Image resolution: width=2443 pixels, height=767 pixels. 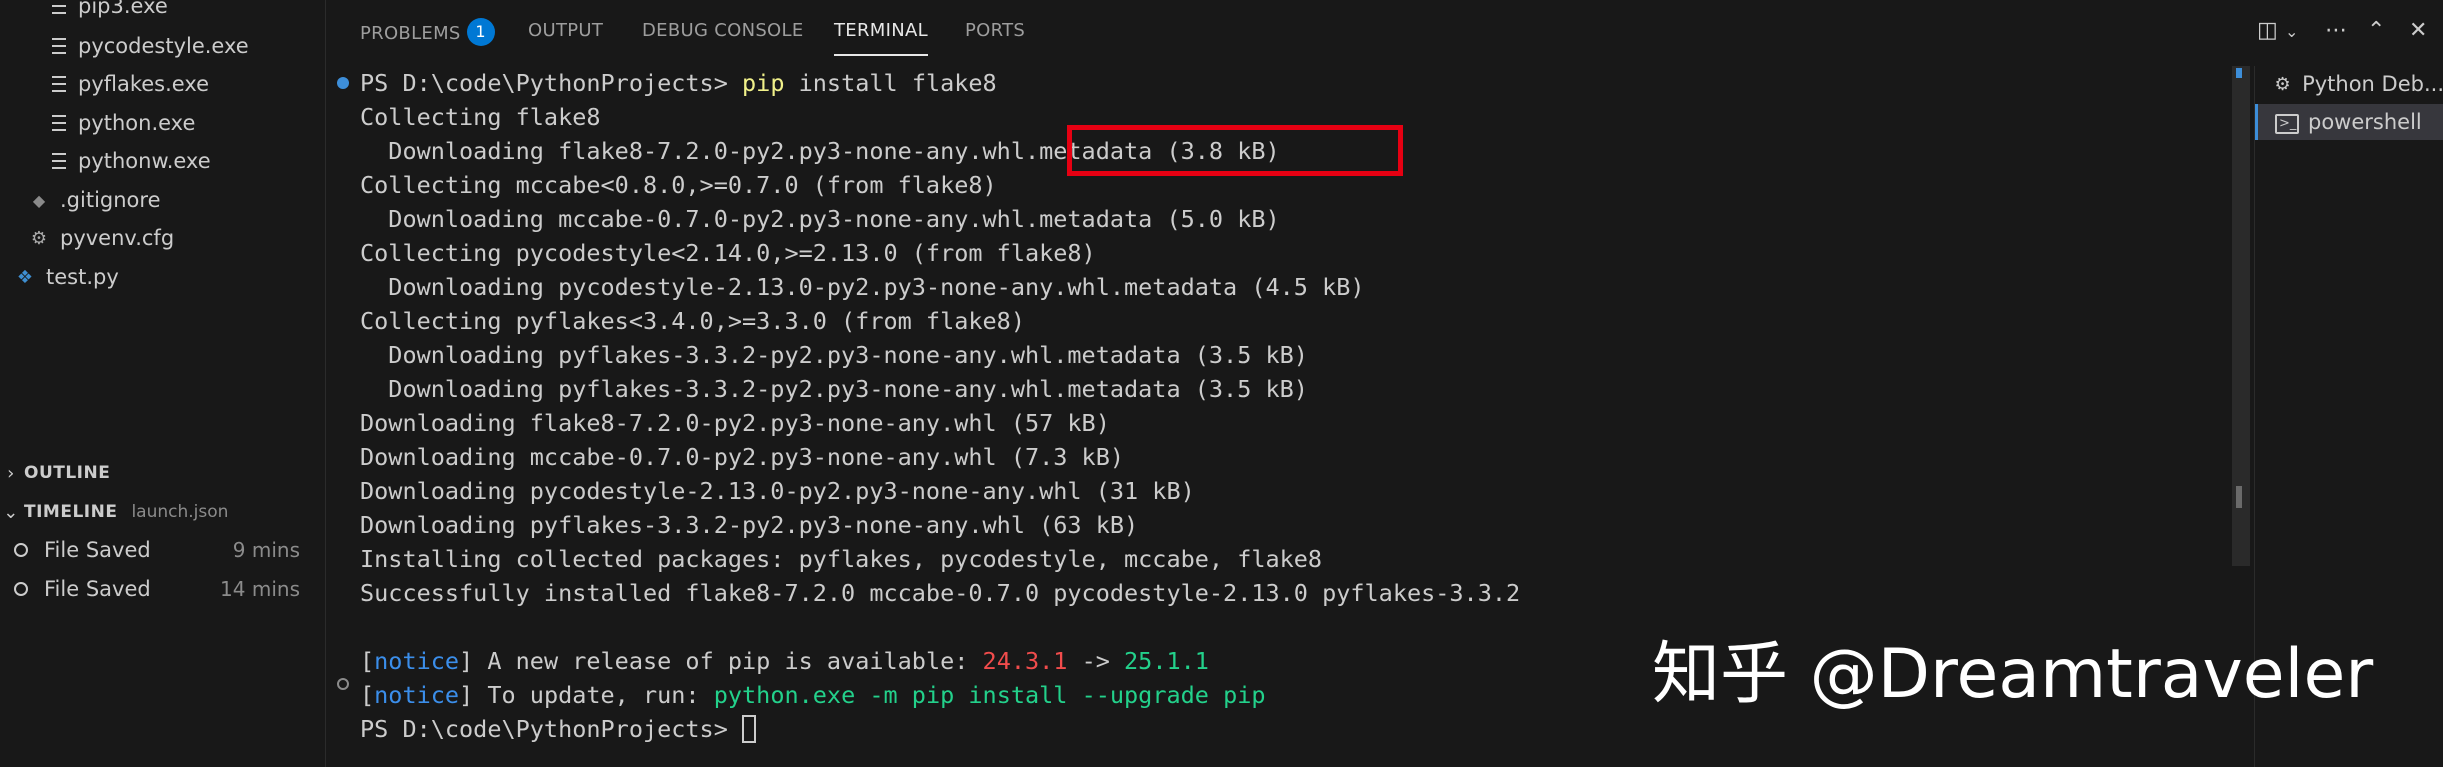 I want to click on file-label: python.exe, so click(x=137, y=123).